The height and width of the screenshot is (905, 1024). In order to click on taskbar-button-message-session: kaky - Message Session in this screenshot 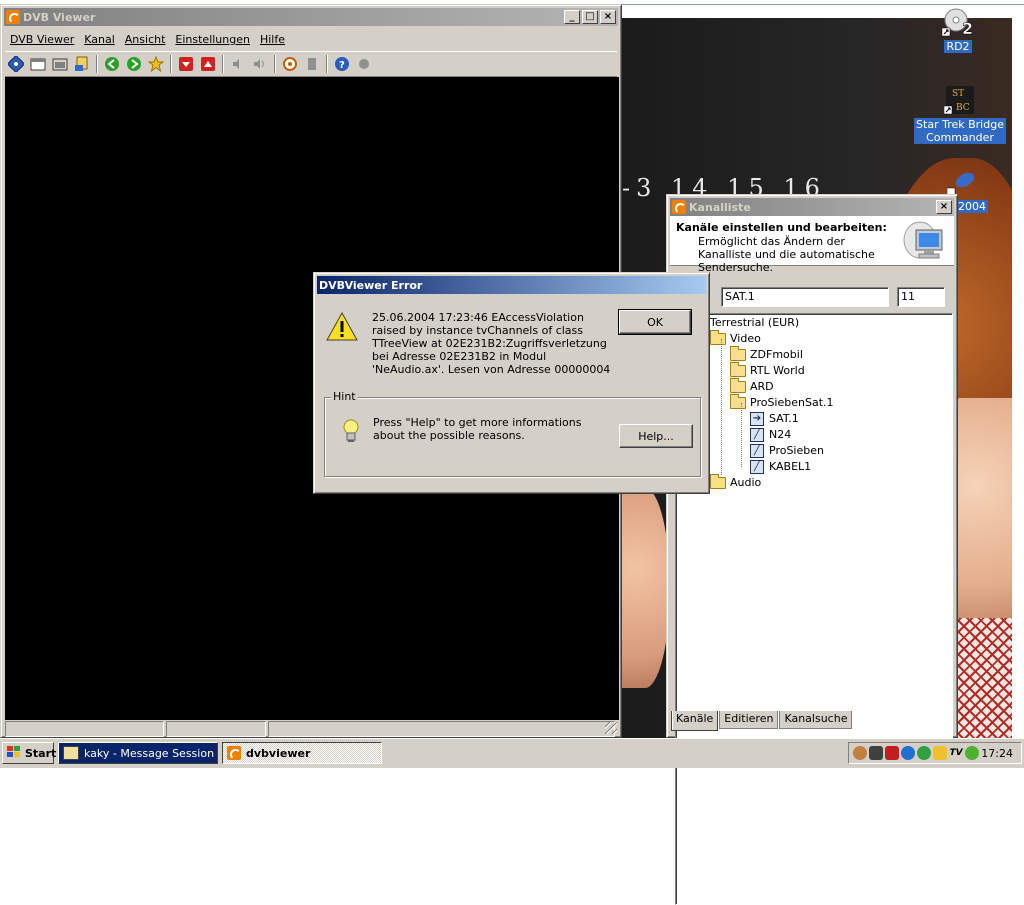, I will do `click(138, 753)`.